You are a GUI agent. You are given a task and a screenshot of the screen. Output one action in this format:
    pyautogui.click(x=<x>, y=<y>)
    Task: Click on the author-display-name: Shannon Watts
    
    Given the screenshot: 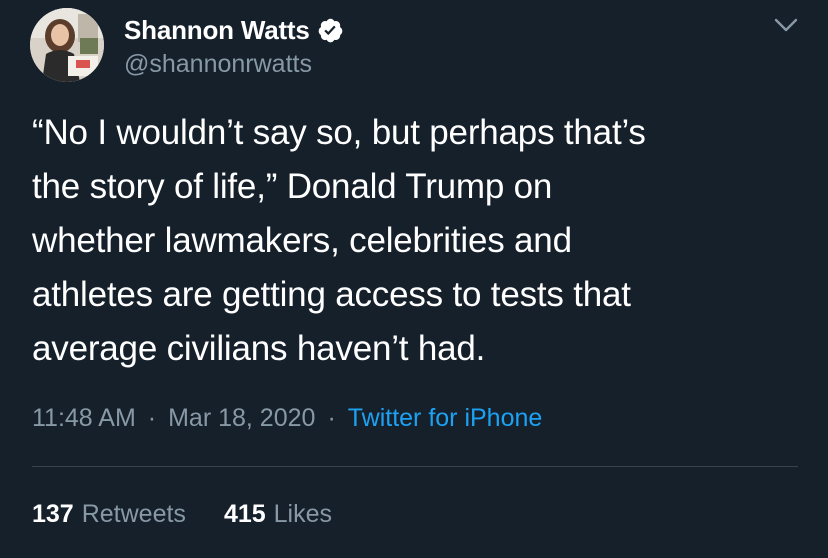 What is the action you would take?
    pyautogui.click(x=217, y=30)
    